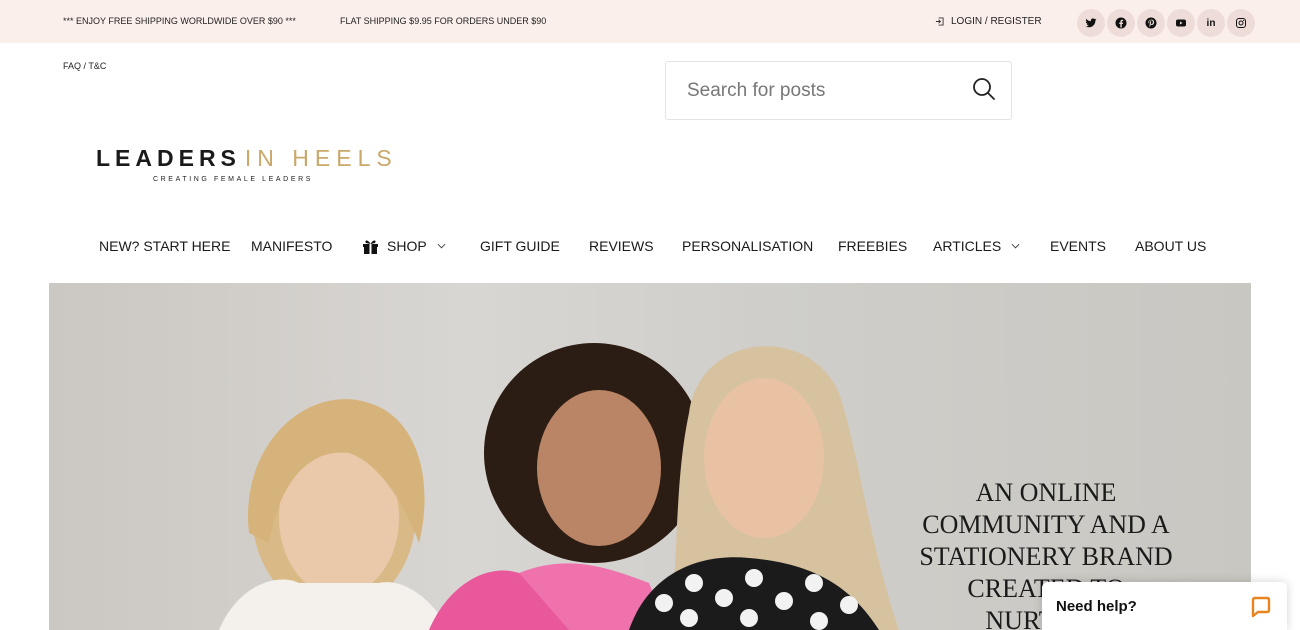 This screenshot has width=1300, height=630. Describe the element at coordinates (996, 21) in the screenshot. I see `login-register-label: LOGIN / REGISTER` at that location.